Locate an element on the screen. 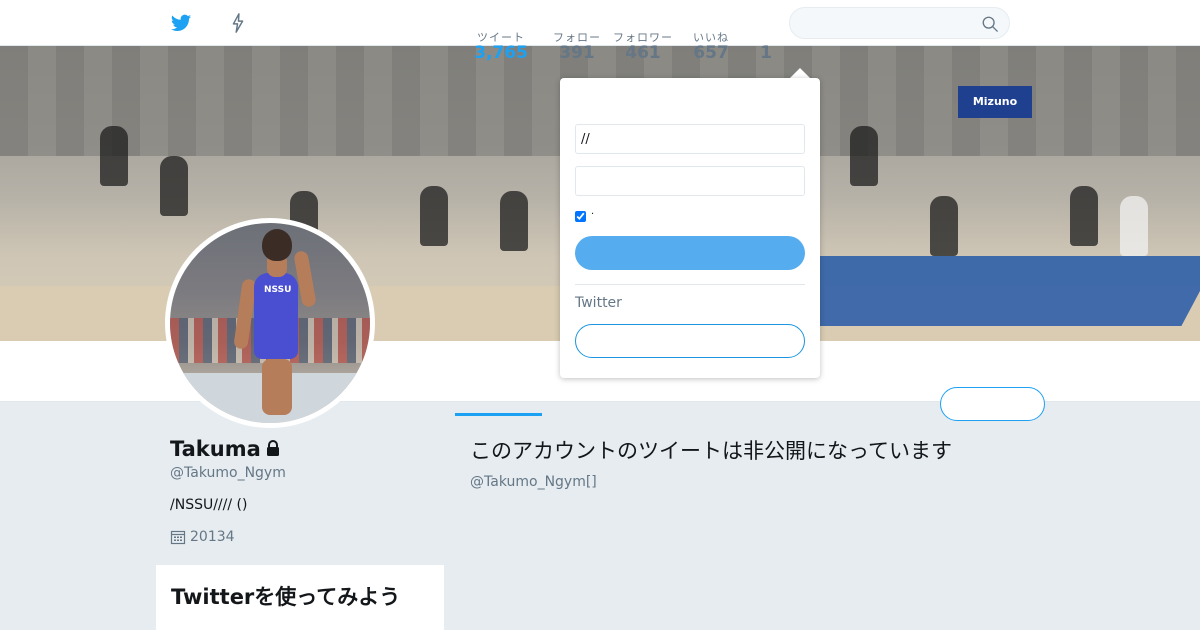 The image size is (1200, 630). avatar-legs is located at coordinates (277, 387).